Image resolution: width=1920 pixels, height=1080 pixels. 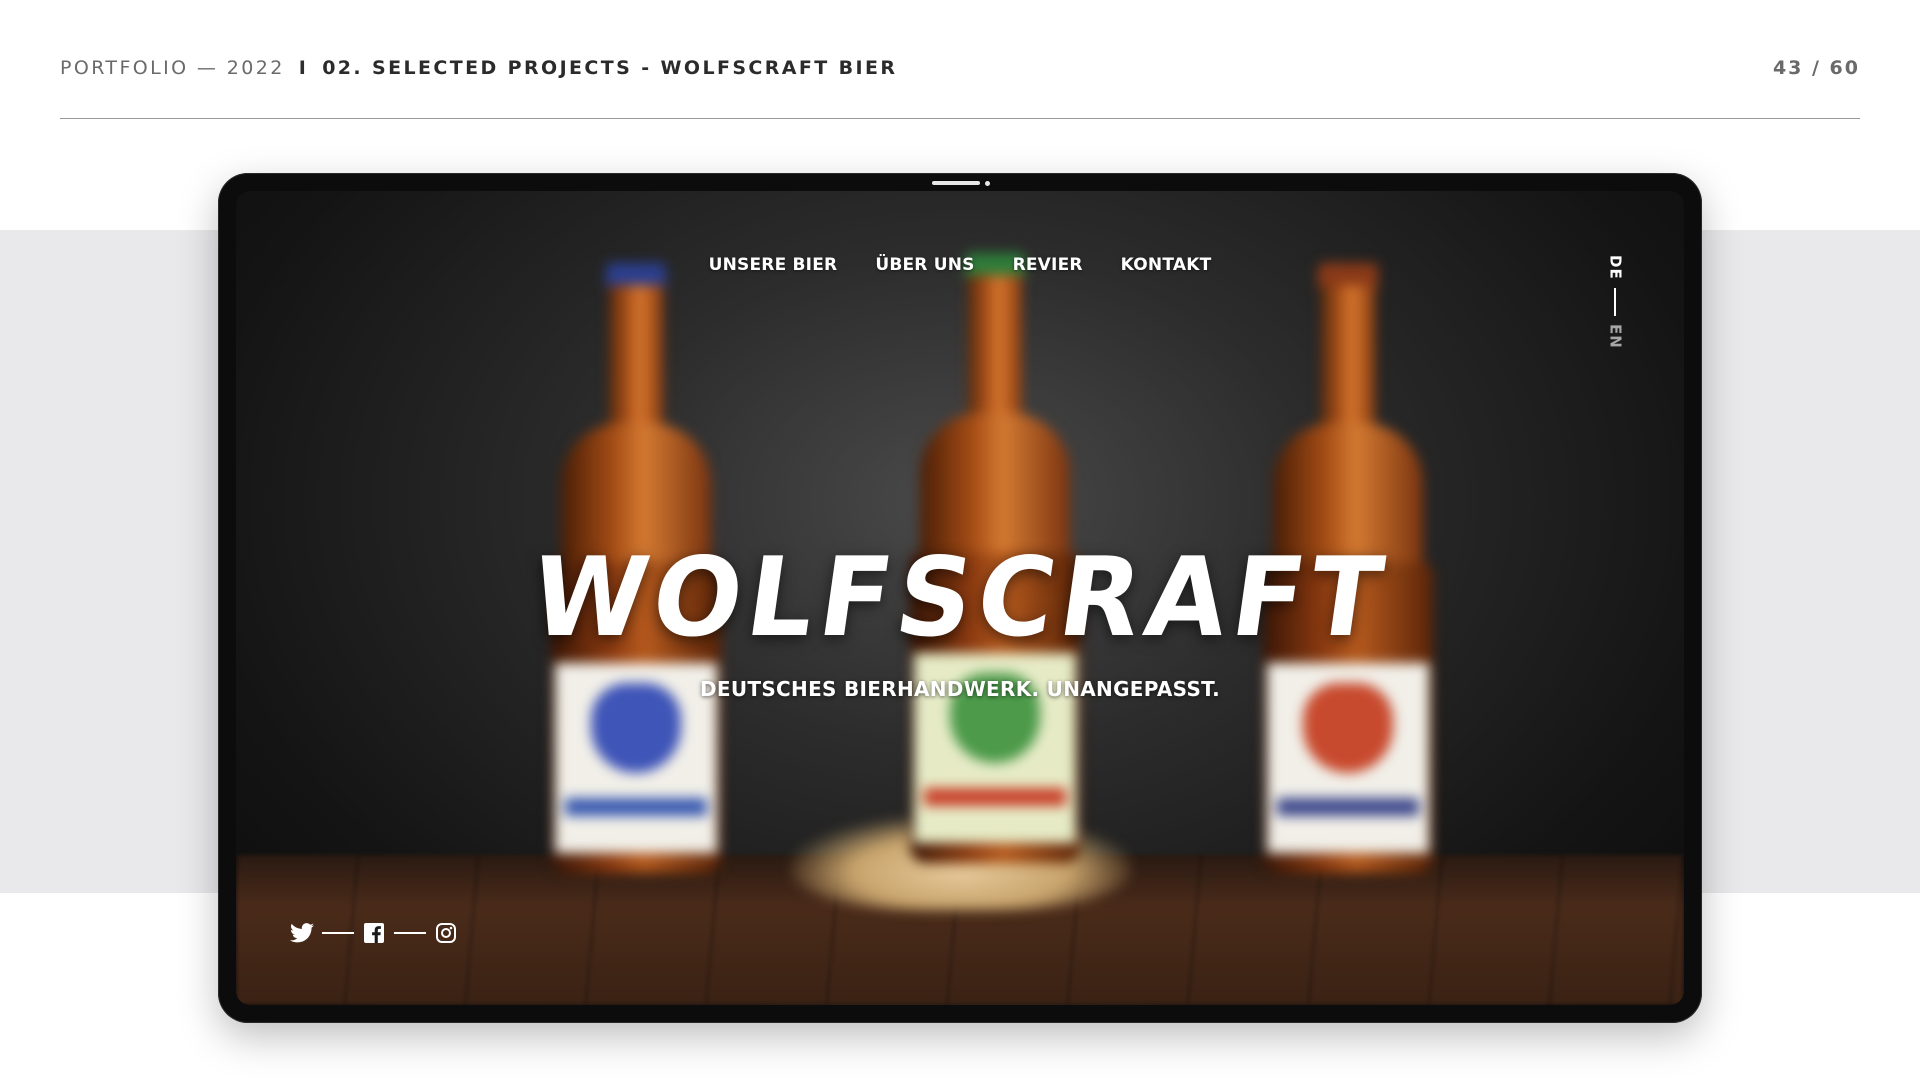 I want to click on header-divider, so click(x=960, y=118).